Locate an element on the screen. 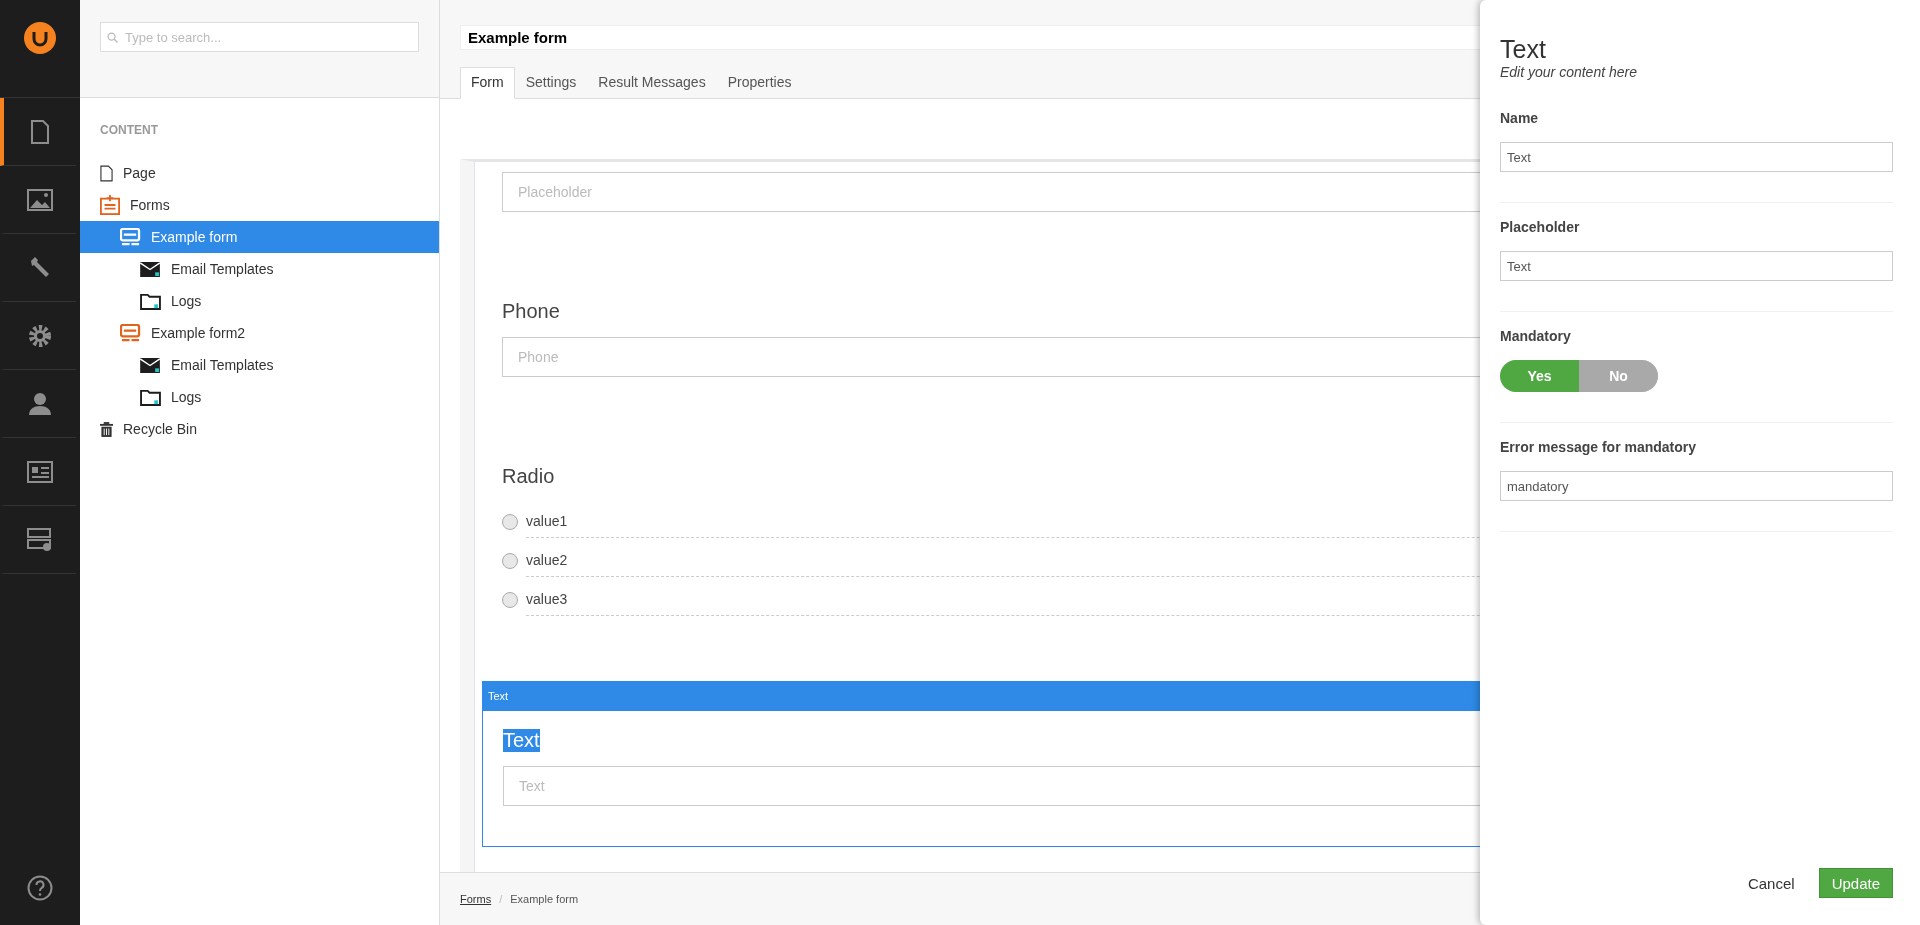 The image size is (1920, 925). gear-icon is located at coordinates (40, 335).